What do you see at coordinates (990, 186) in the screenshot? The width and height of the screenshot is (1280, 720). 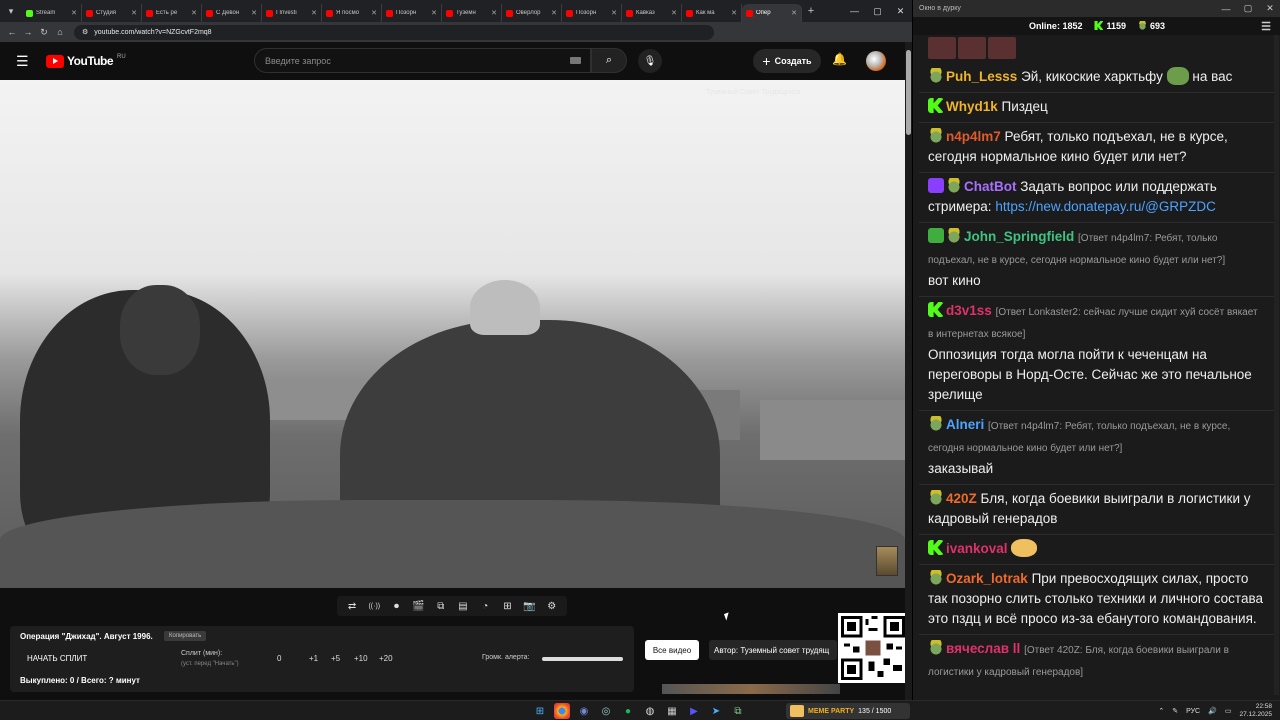 I see `chat-username: ChatBot` at bounding box center [990, 186].